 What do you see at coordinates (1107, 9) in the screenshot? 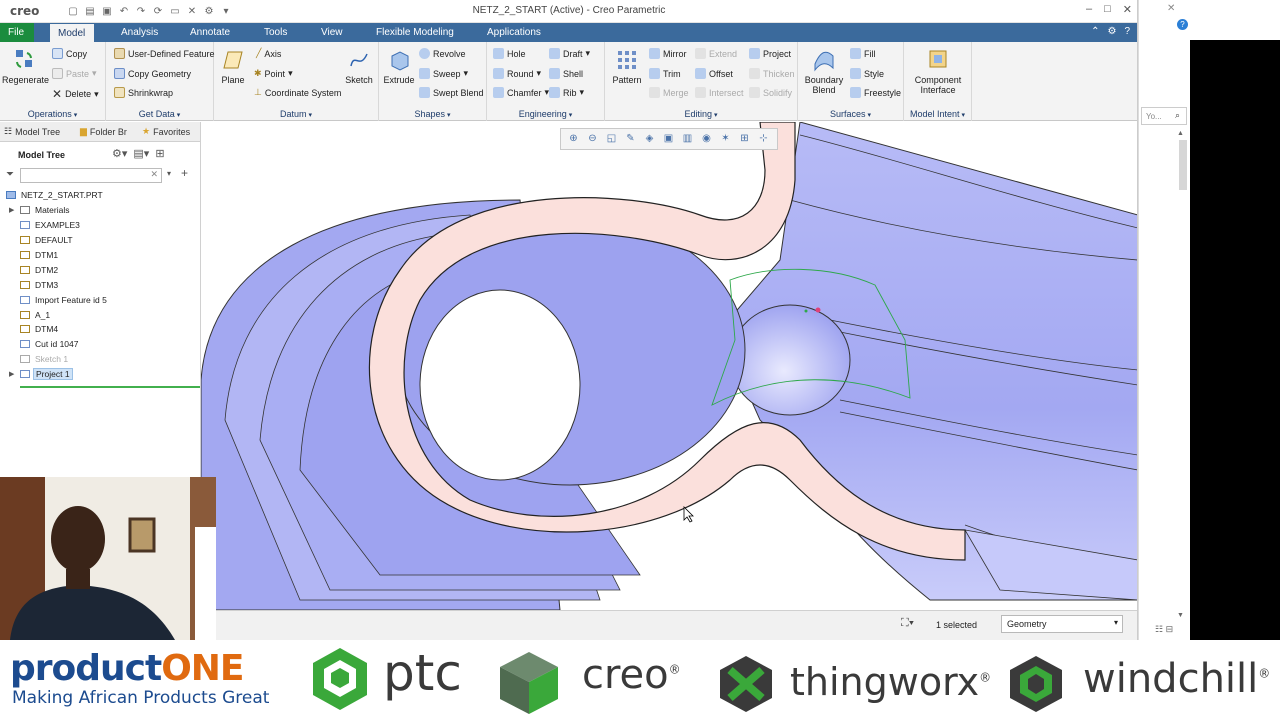
I see `maximize-icon: □` at bounding box center [1107, 9].